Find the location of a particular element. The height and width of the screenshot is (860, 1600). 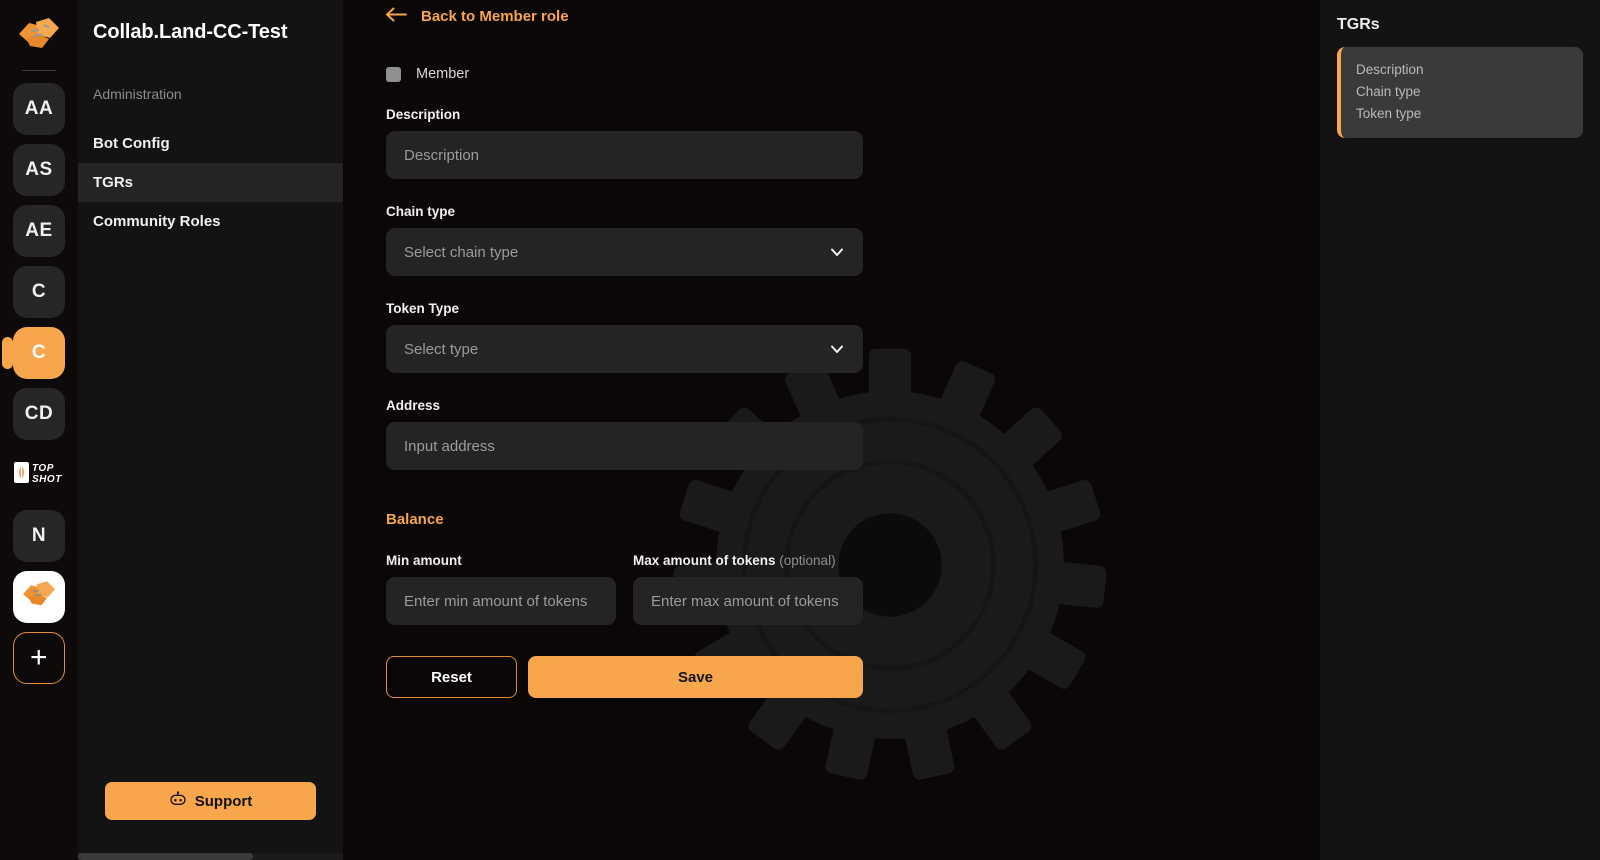

token-type-label: Token Type is located at coordinates (423, 308).